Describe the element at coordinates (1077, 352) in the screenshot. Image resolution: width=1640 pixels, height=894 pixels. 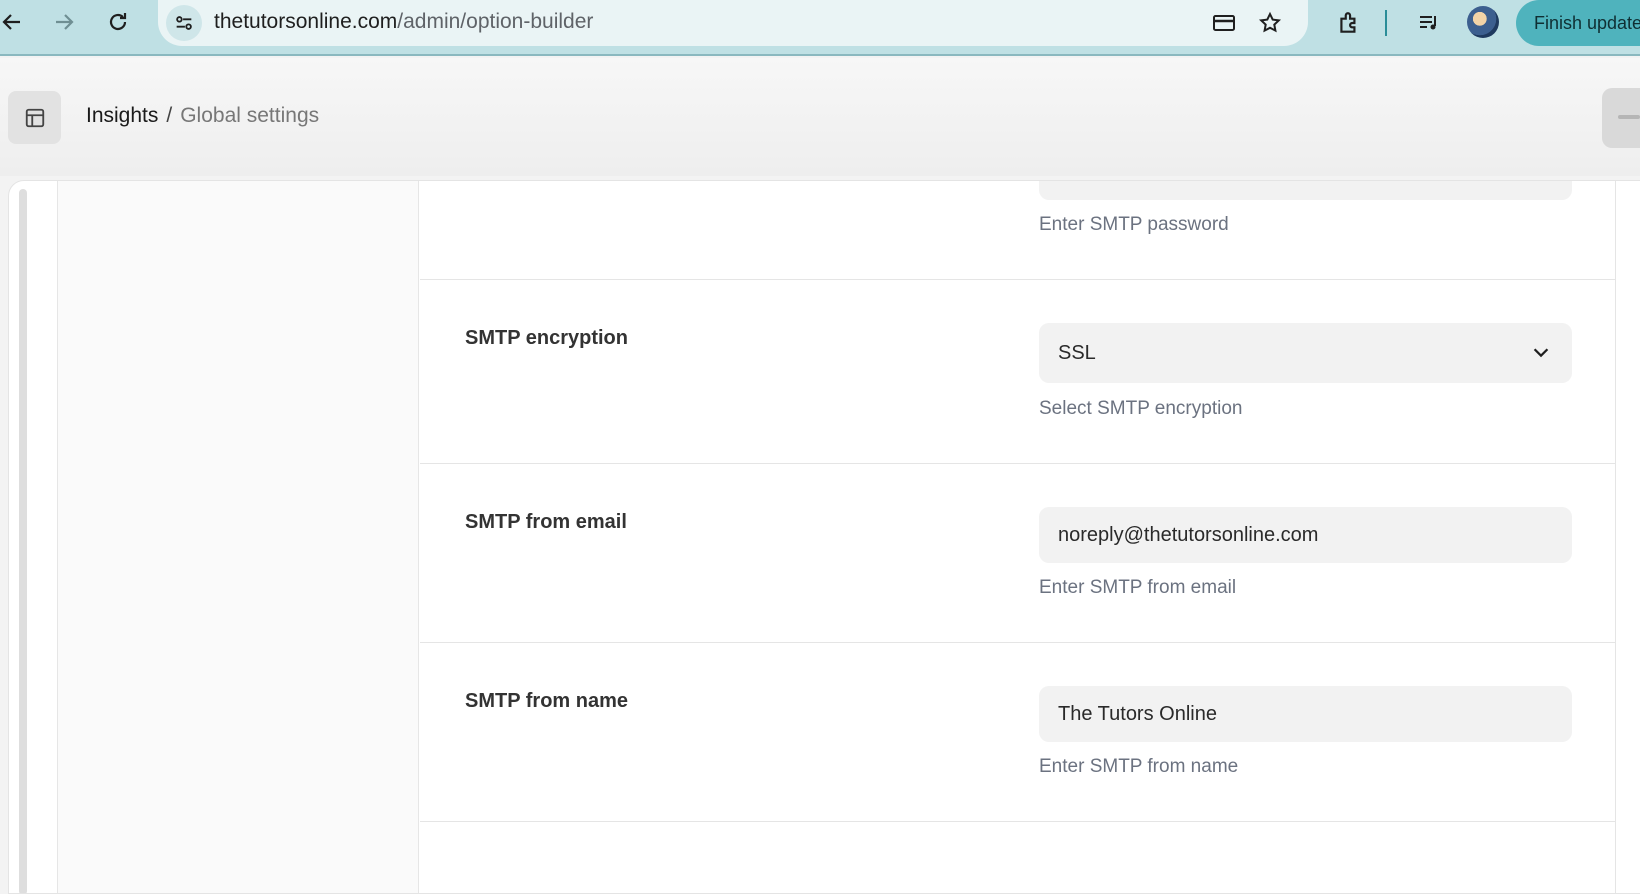
I see `smtp-encryption-value: SSL` at that location.